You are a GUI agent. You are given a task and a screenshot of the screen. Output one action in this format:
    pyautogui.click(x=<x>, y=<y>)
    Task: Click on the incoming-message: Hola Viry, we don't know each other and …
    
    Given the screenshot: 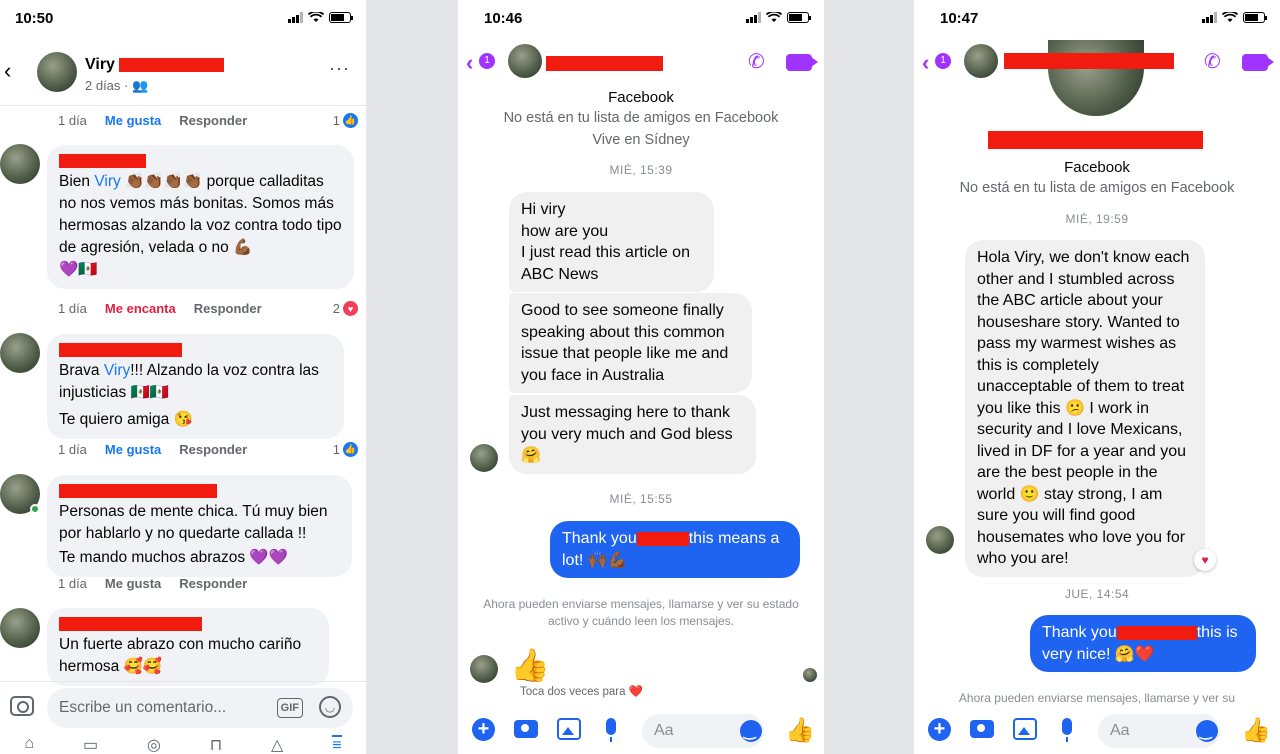 What is the action you would take?
    pyautogui.click(x=1085, y=408)
    